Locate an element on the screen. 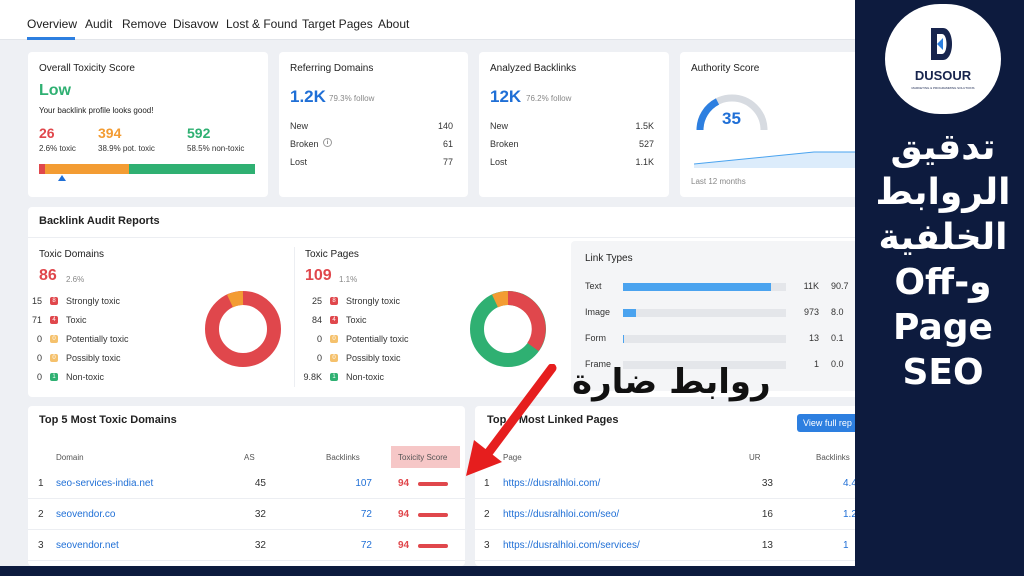 The width and height of the screenshot is (1024, 576). link-type-label: Form is located at coordinates (595, 338).